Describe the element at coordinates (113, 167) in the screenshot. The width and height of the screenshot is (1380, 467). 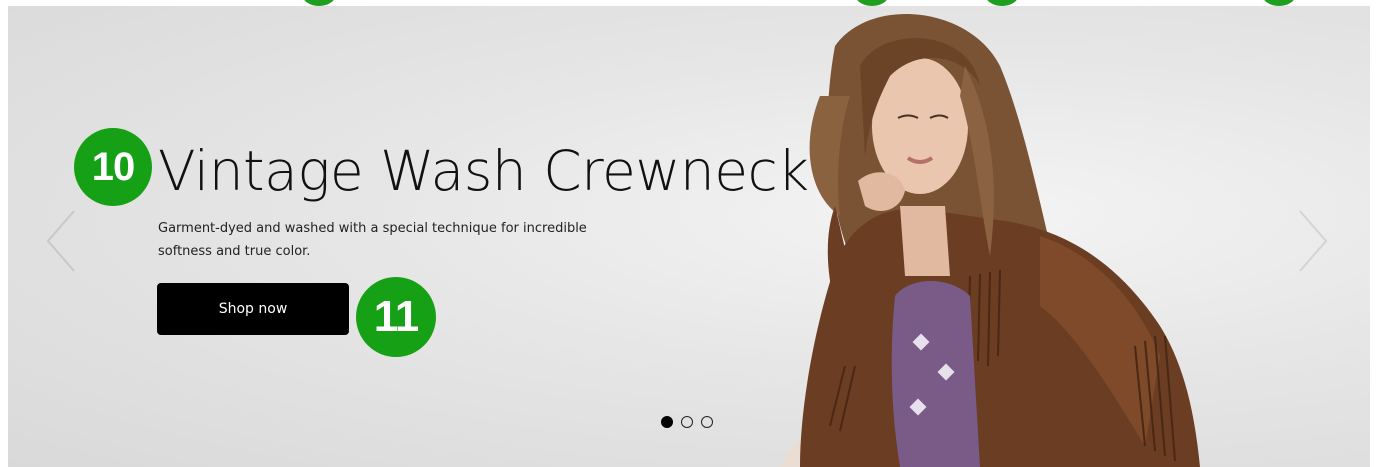
I see `annotation-marker-title: 10` at that location.